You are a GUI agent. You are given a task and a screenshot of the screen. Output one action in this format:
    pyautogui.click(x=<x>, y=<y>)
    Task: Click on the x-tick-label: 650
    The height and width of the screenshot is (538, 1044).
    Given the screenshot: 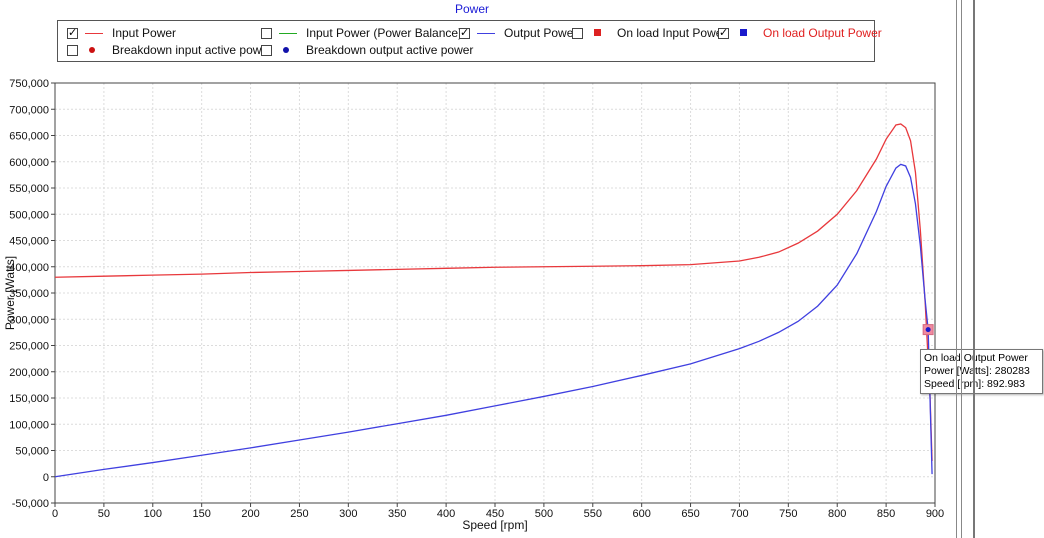 What is the action you would take?
    pyautogui.click(x=690, y=514)
    